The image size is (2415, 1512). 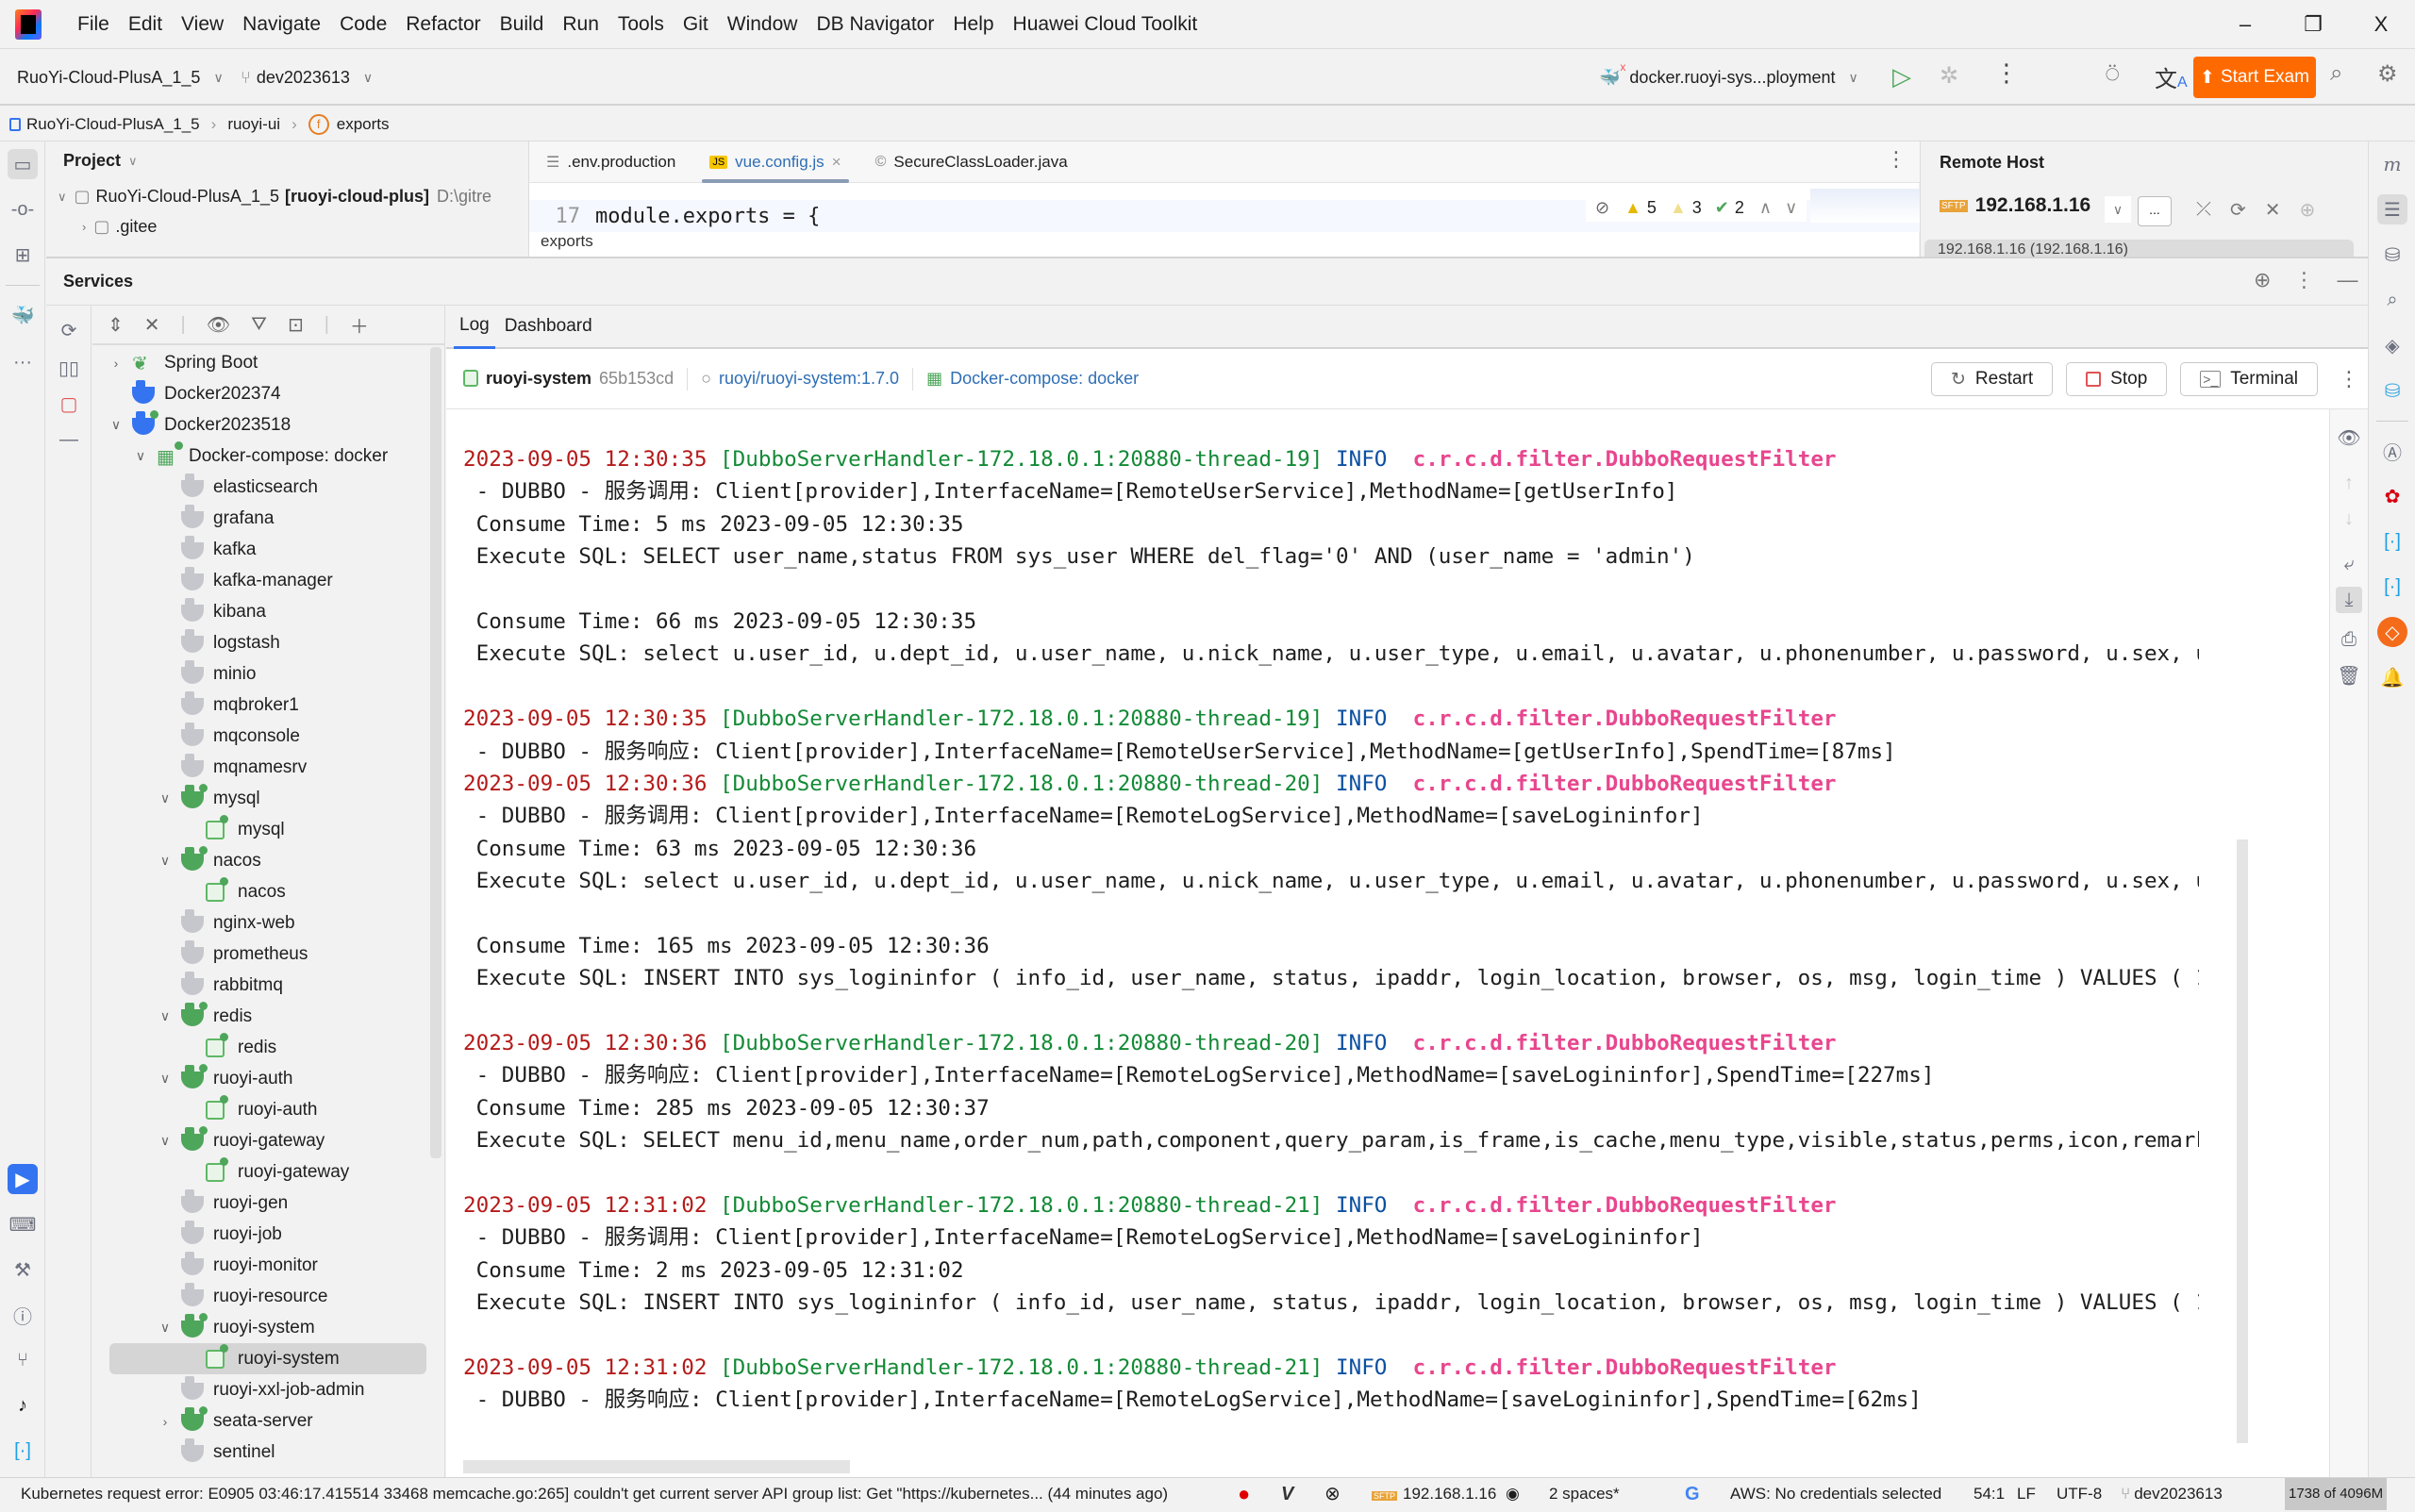 What do you see at coordinates (2392, 451) in the screenshot?
I see `translate-book-icon: Ⓐ` at bounding box center [2392, 451].